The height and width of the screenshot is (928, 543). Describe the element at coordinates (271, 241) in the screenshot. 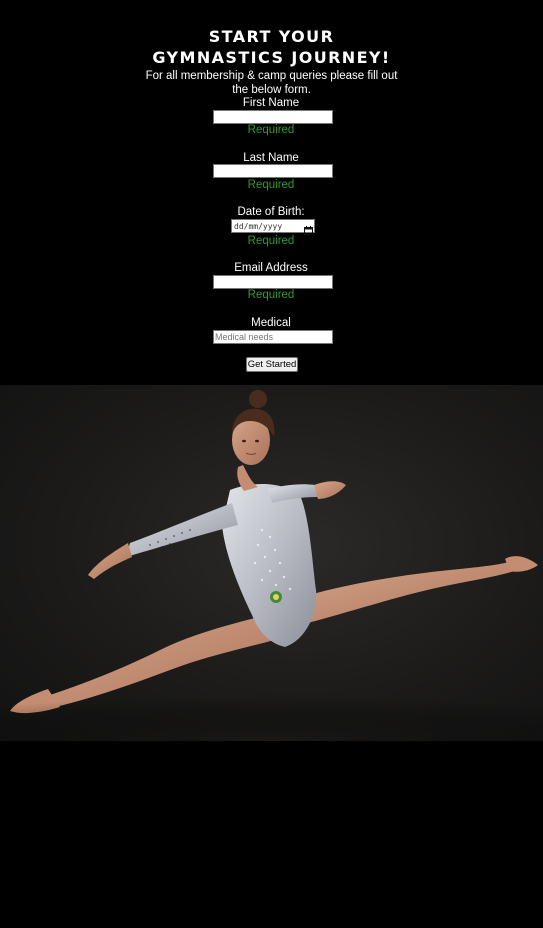

I see `dob-required: Required` at that location.